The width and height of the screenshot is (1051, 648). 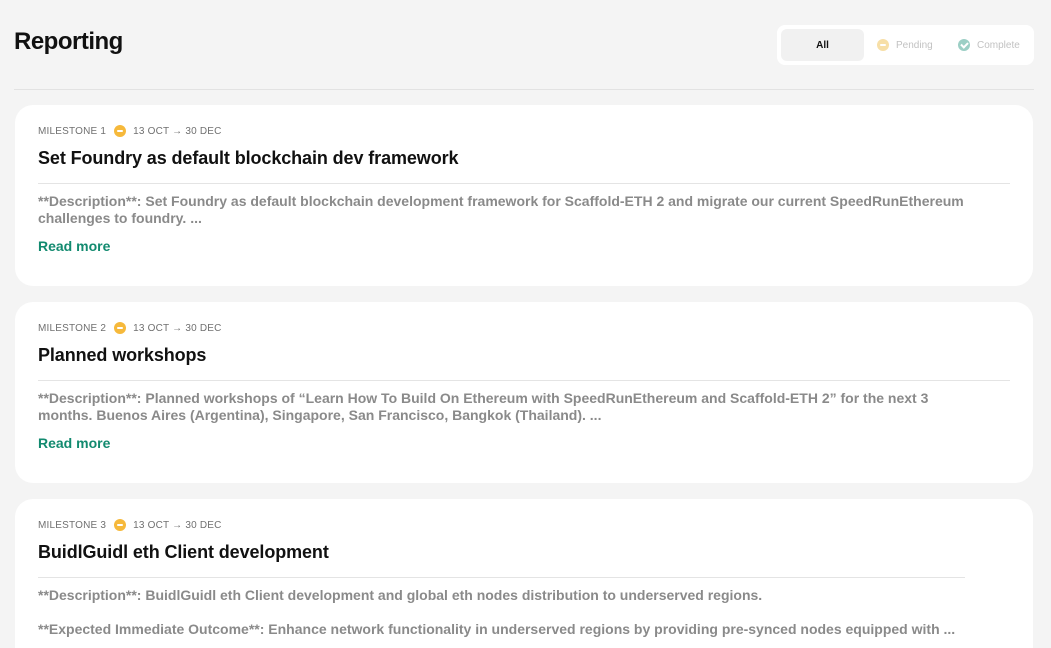 What do you see at coordinates (524, 45) in the screenshot?
I see `page-header: Reporting All Pending Complete` at bounding box center [524, 45].